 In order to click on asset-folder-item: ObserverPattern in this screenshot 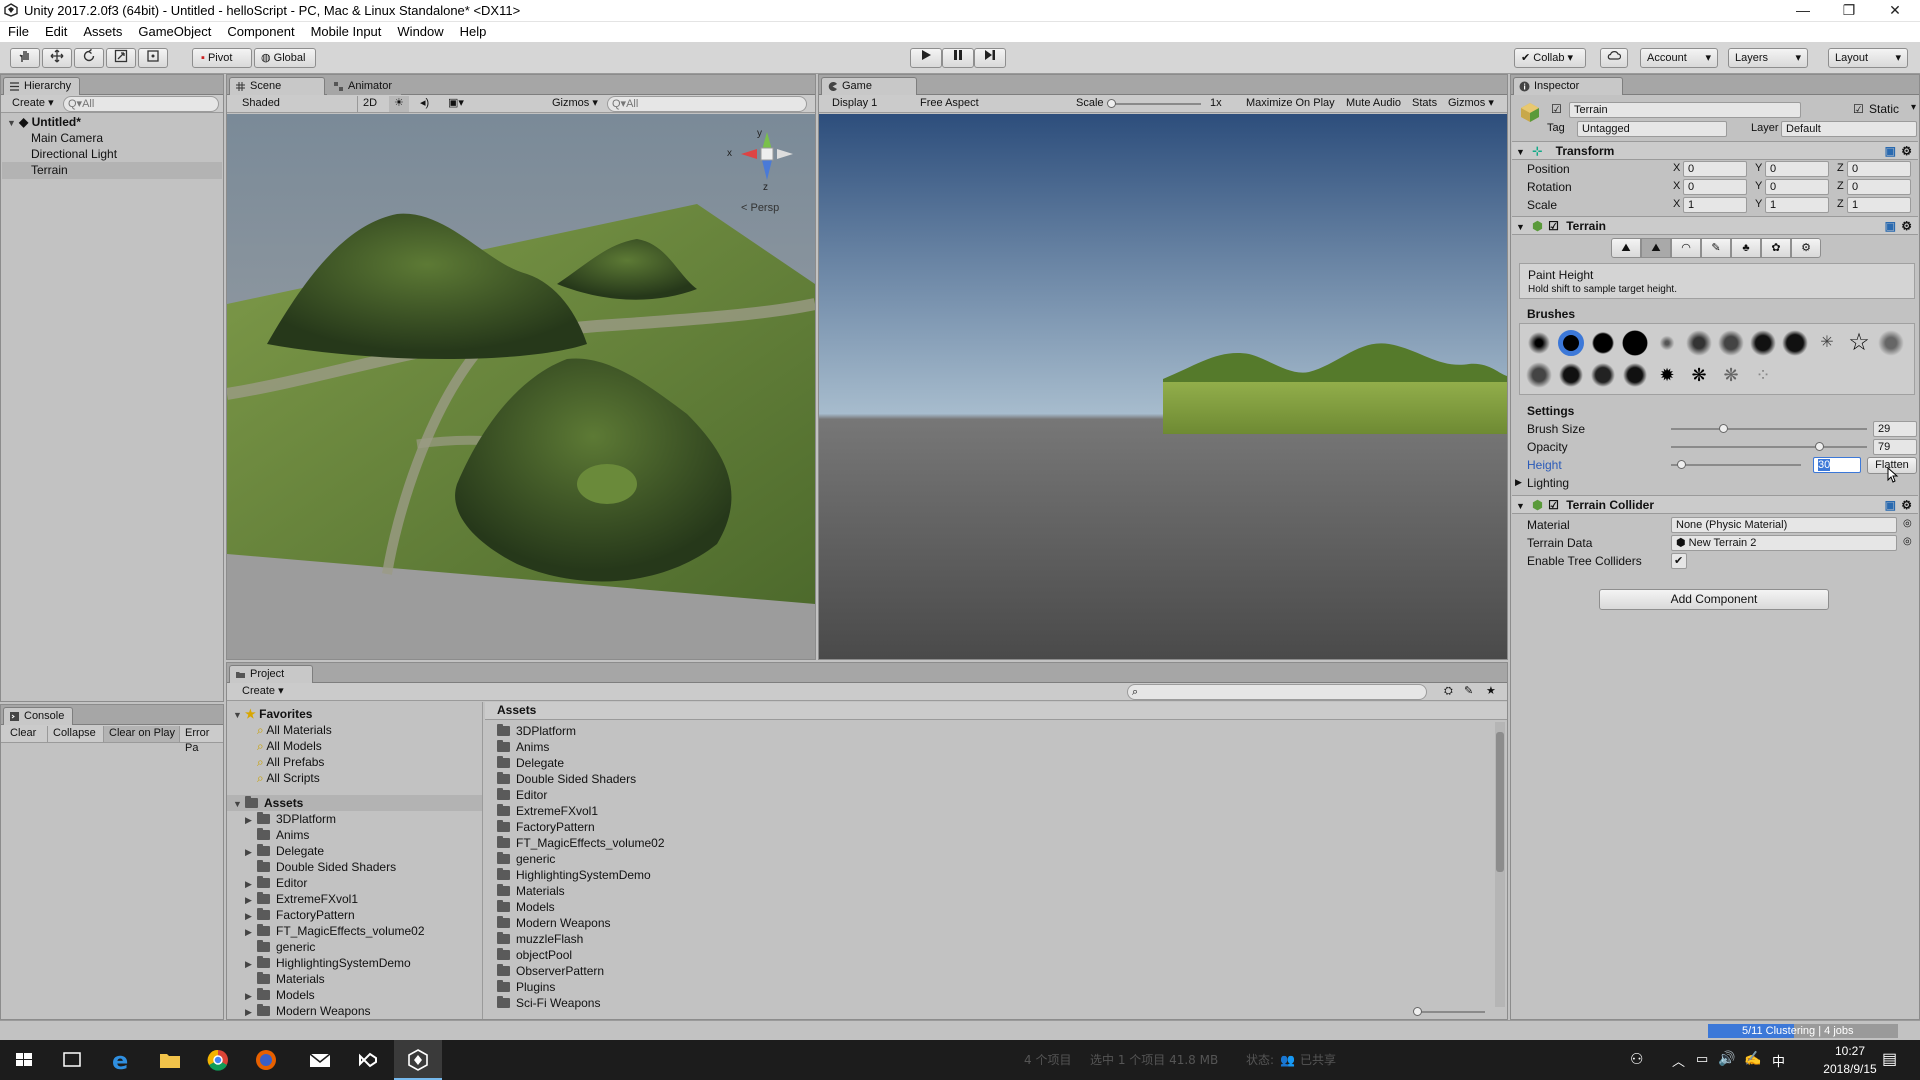, I will do `click(550, 971)`.